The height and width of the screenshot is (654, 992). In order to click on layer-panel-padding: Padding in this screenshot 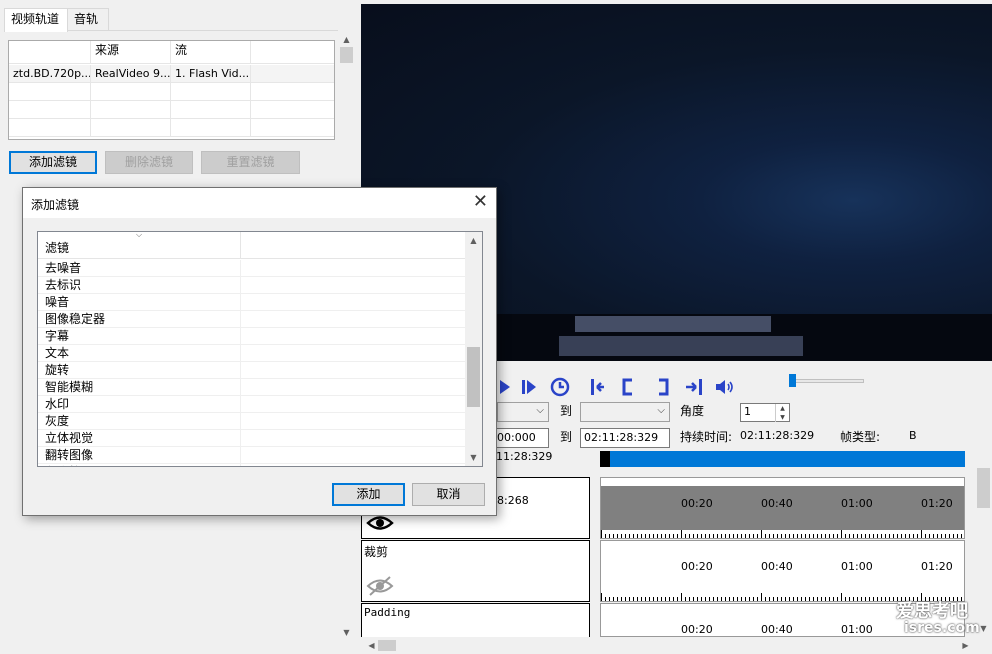, I will do `click(475, 620)`.